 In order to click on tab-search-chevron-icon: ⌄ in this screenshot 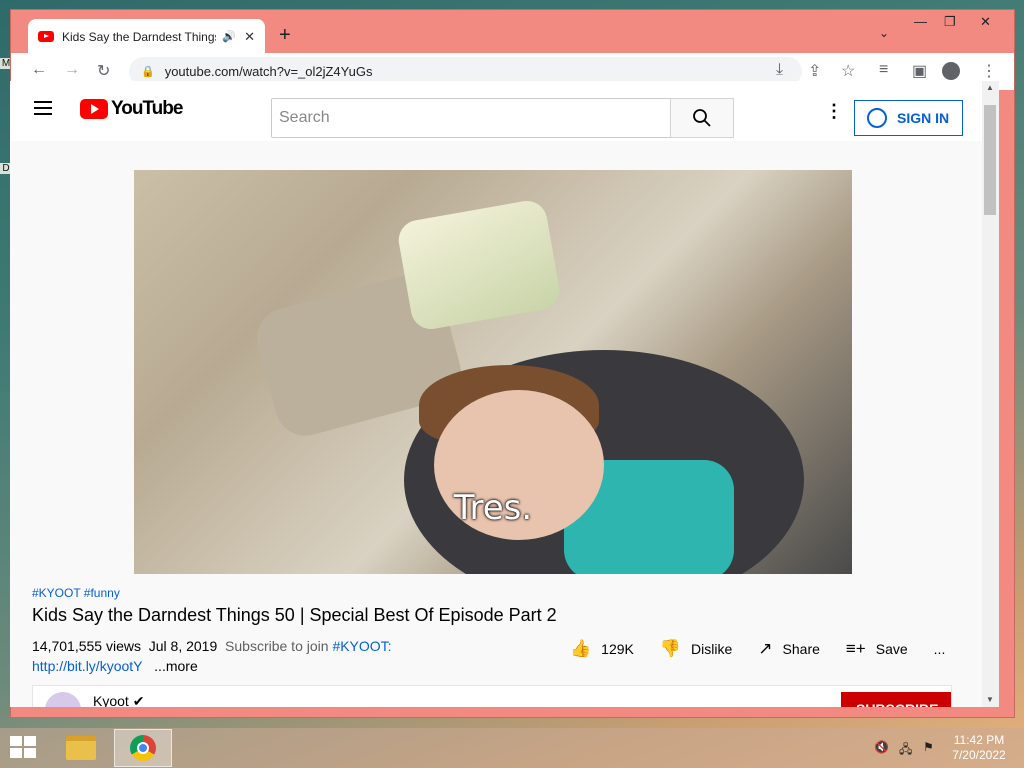, I will do `click(884, 33)`.